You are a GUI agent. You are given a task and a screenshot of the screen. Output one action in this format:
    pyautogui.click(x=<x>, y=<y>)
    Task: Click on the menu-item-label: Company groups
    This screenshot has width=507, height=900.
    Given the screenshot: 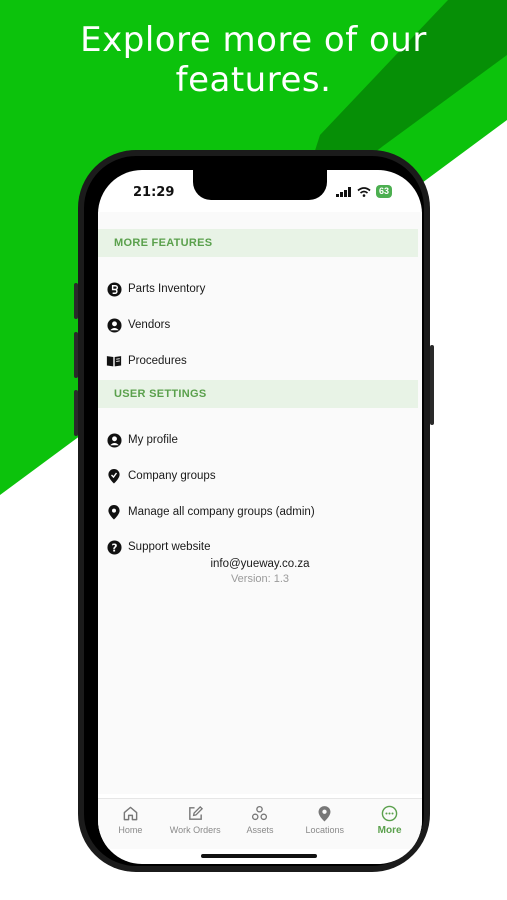 What is the action you would take?
    pyautogui.click(x=172, y=476)
    